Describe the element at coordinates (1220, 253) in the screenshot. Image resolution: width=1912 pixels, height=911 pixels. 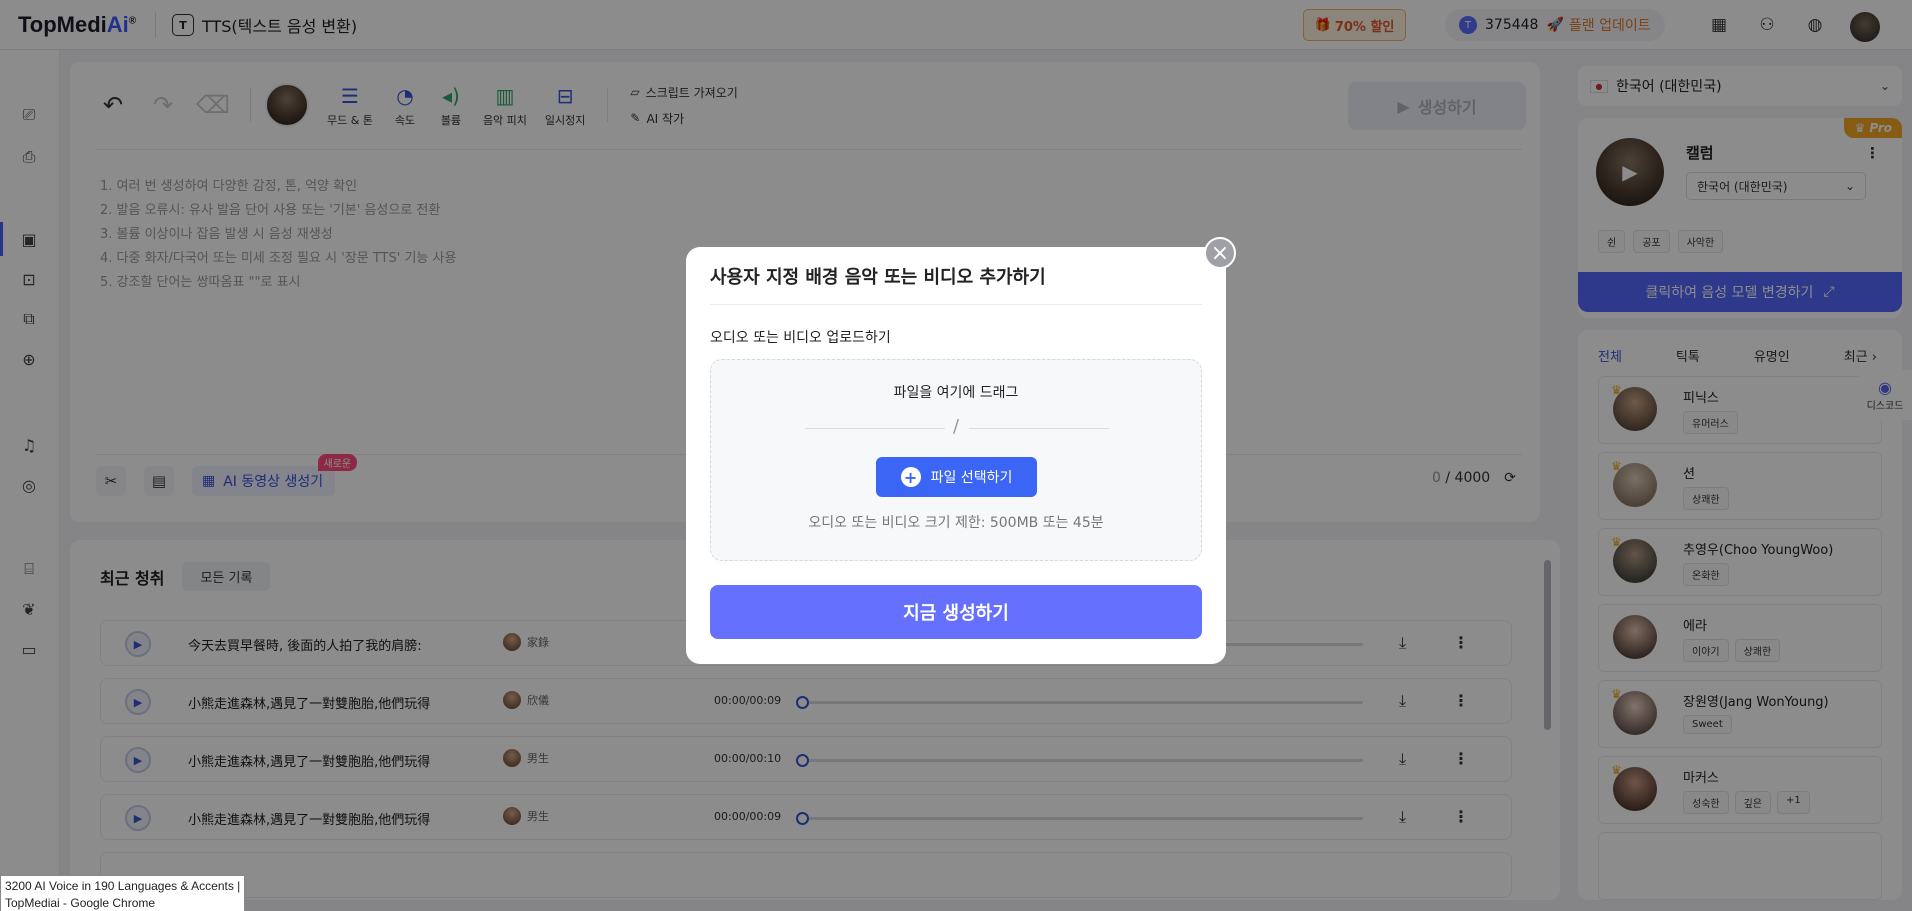
I see `close-icon: ×` at that location.